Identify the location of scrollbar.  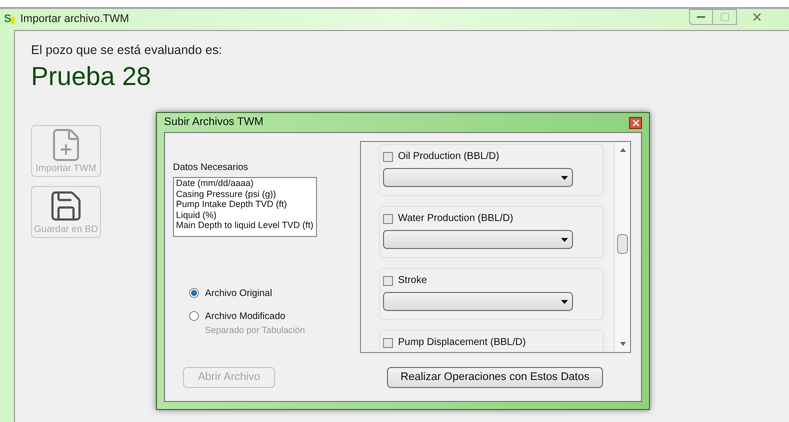
(622, 247).